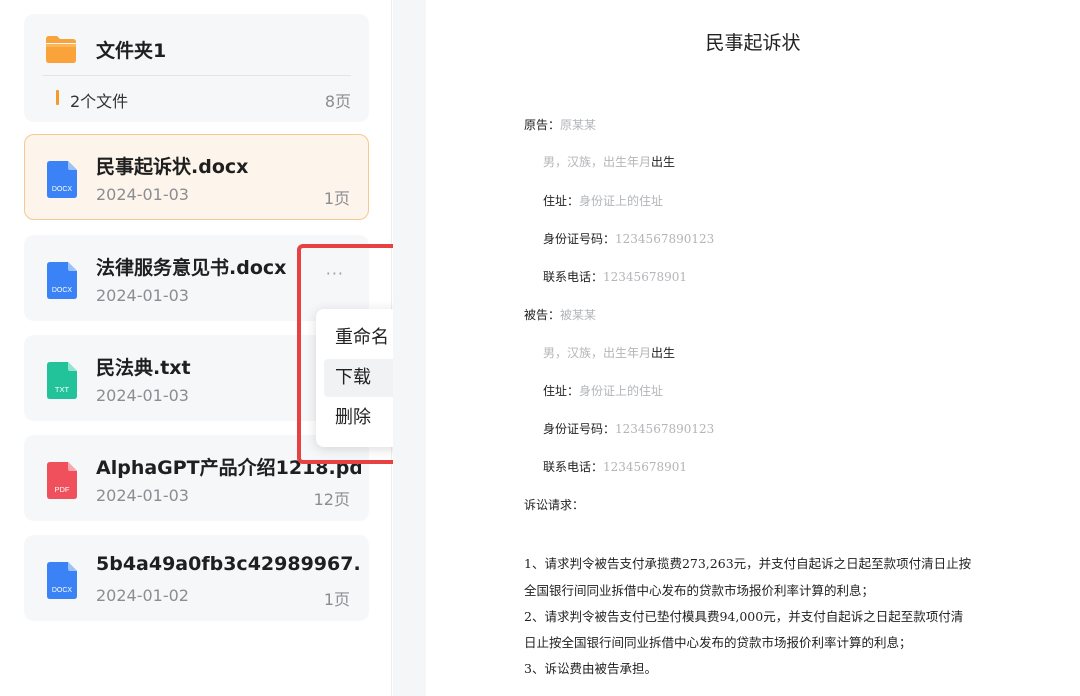 The height and width of the screenshot is (696, 1080). What do you see at coordinates (590, 668) in the screenshot?
I see `claim-line: 3、诉讼费由被告承担。` at bounding box center [590, 668].